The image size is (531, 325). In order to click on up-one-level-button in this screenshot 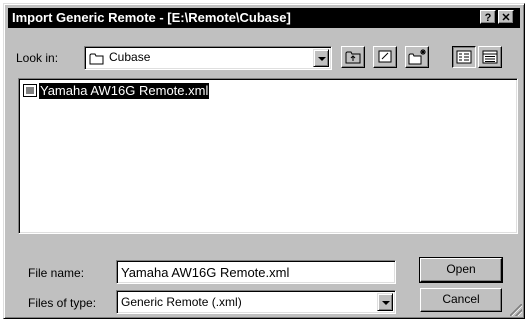, I will do `click(353, 57)`.